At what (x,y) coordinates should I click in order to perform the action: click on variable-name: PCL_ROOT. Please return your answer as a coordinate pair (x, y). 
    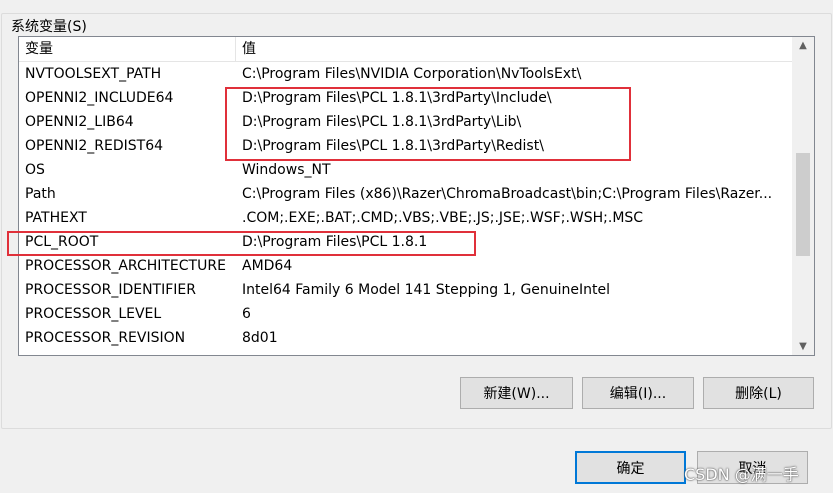
    Looking at the image, I should click on (62, 242).